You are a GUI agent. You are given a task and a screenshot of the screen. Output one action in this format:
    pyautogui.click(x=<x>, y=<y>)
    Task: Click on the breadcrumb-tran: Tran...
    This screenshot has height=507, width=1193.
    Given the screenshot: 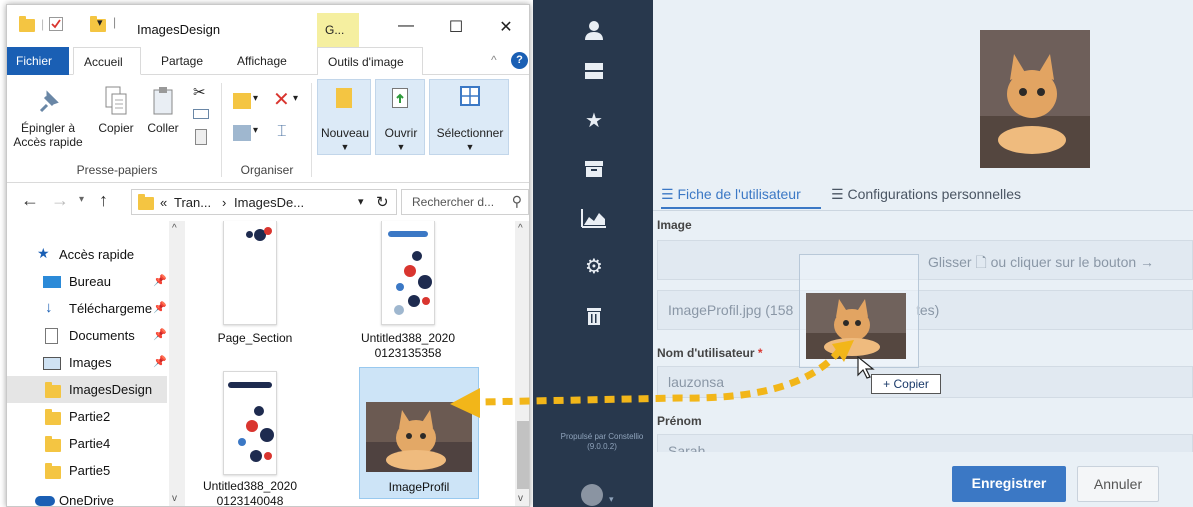 What is the action you would take?
    pyautogui.click(x=192, y=202)
    